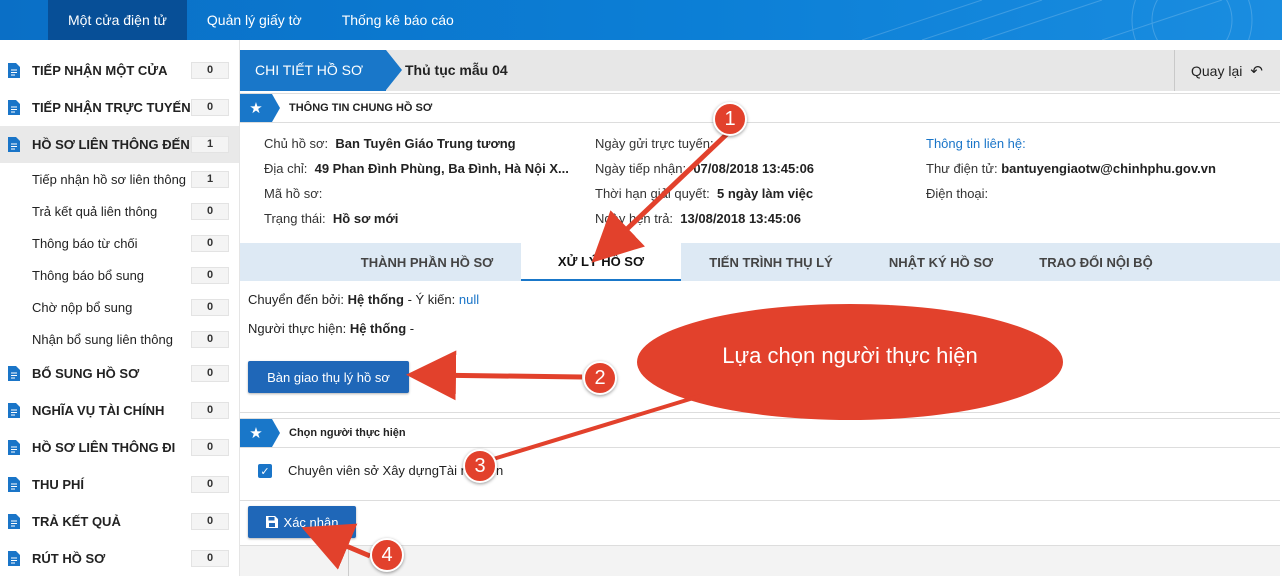  Describe the element at coordinates (311, 522) in the screenshot. I see `confirm-label: Xác nhận` at that location.